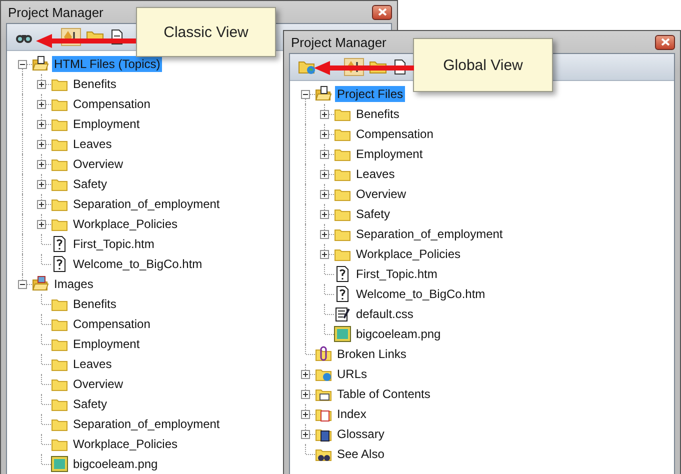 Image resolution: width=681 pixels, height=474 pixels. Describe the element at coordinates (383, 394) in the screenshot. I see `tree-item: Table of Contents` at that location.